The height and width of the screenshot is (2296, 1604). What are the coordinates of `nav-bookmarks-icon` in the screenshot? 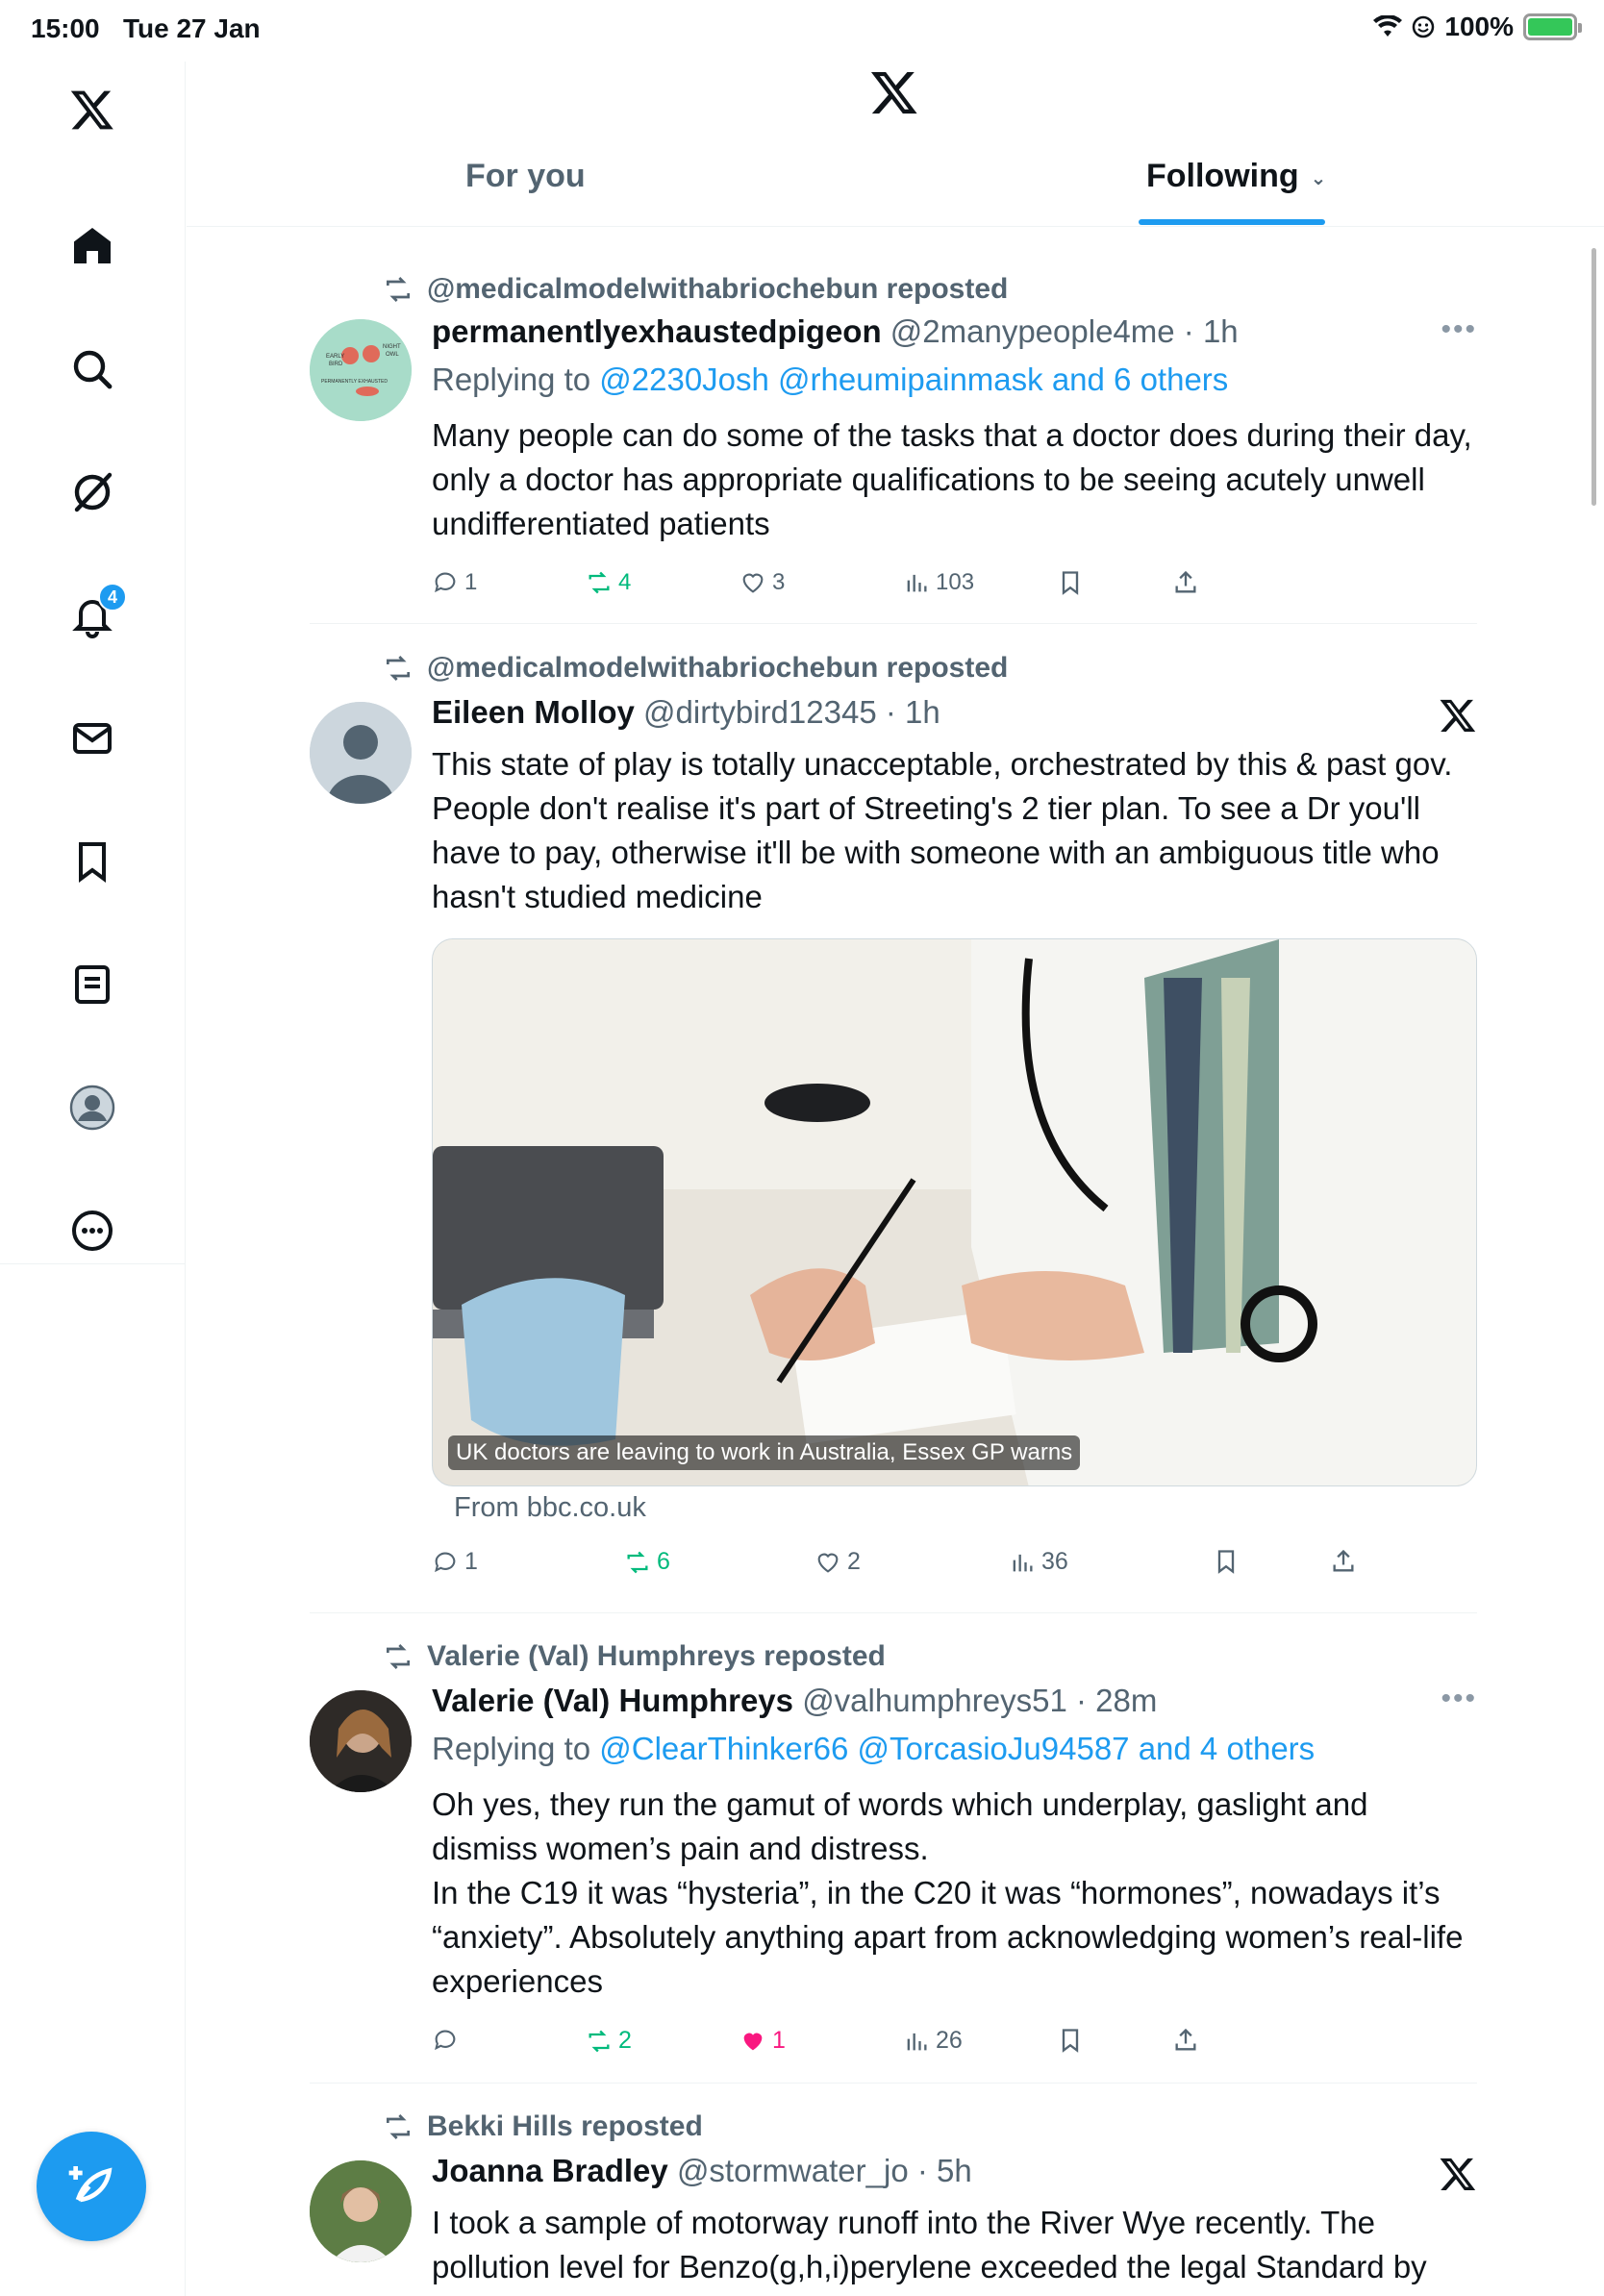 It's located at (92, 861).